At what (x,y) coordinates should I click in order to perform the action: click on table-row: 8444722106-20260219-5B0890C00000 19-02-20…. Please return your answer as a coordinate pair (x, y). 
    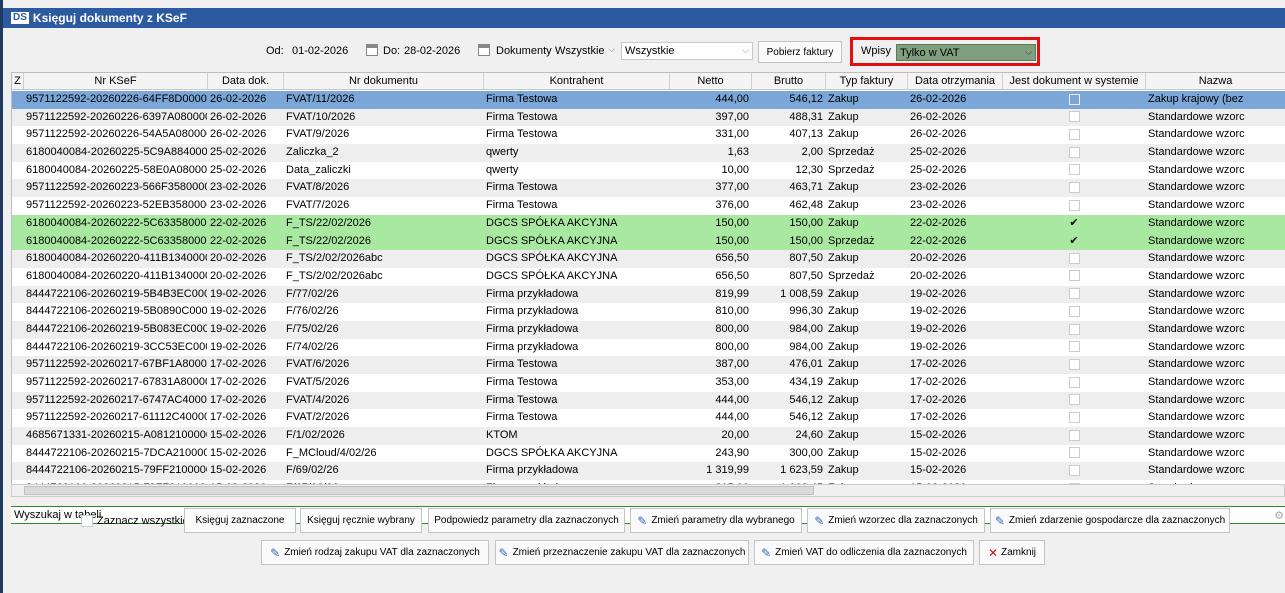
    Looking at the image, I should click on (648, 312).